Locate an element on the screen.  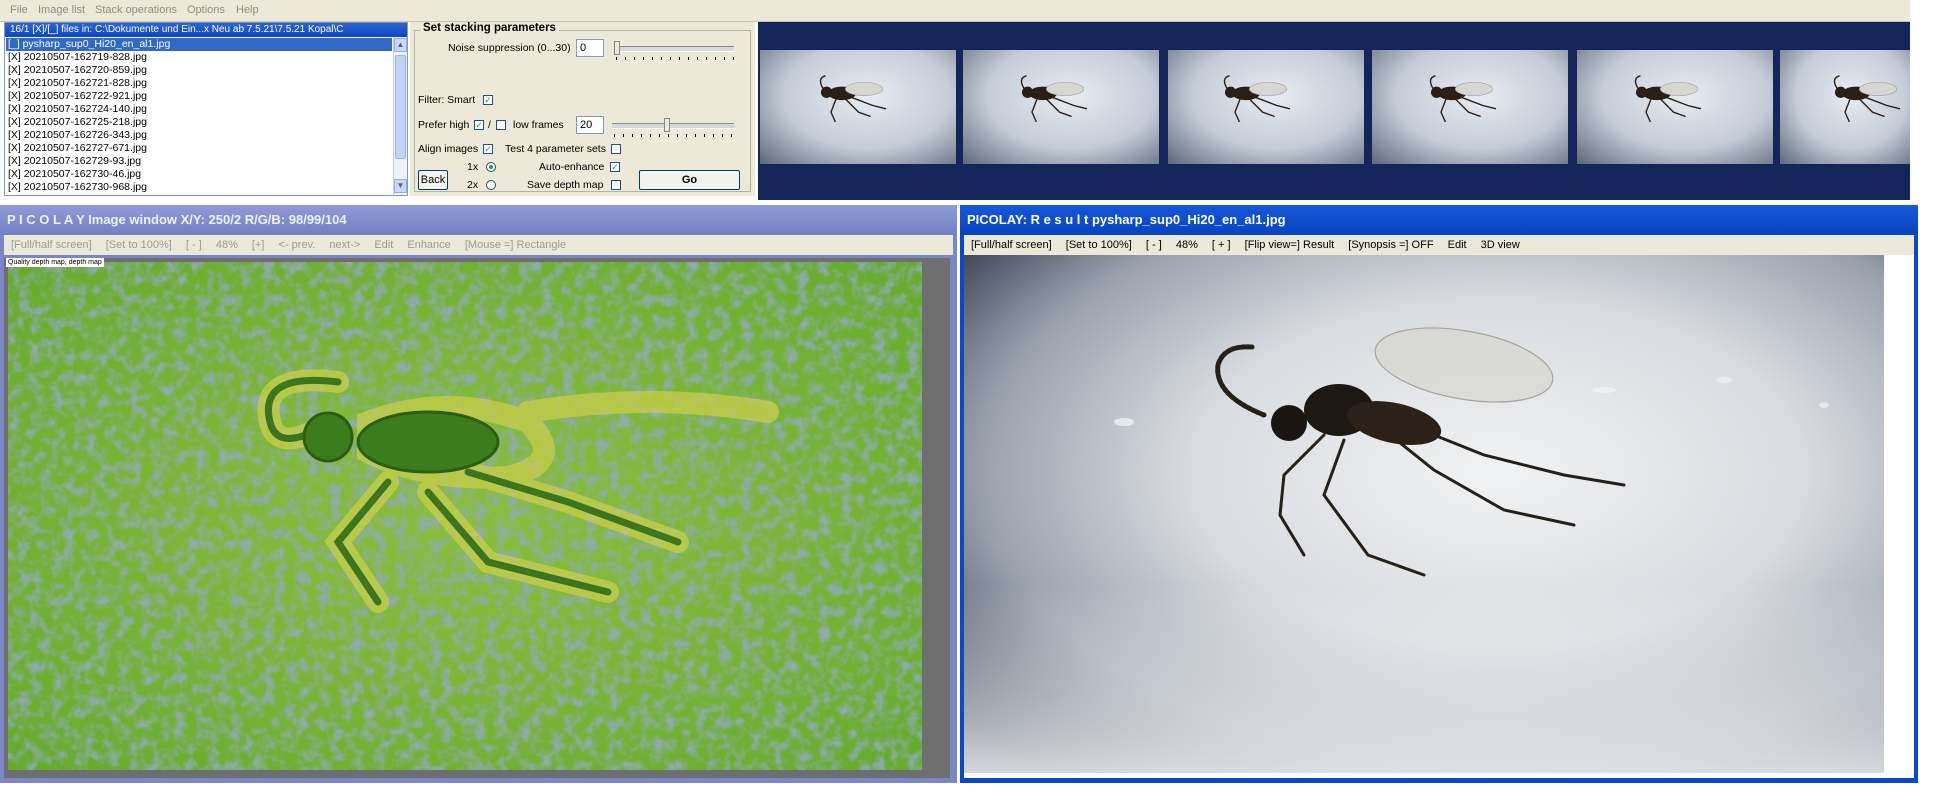
menu-stack-operations: Stack operations is located at coordinates (136, 10).